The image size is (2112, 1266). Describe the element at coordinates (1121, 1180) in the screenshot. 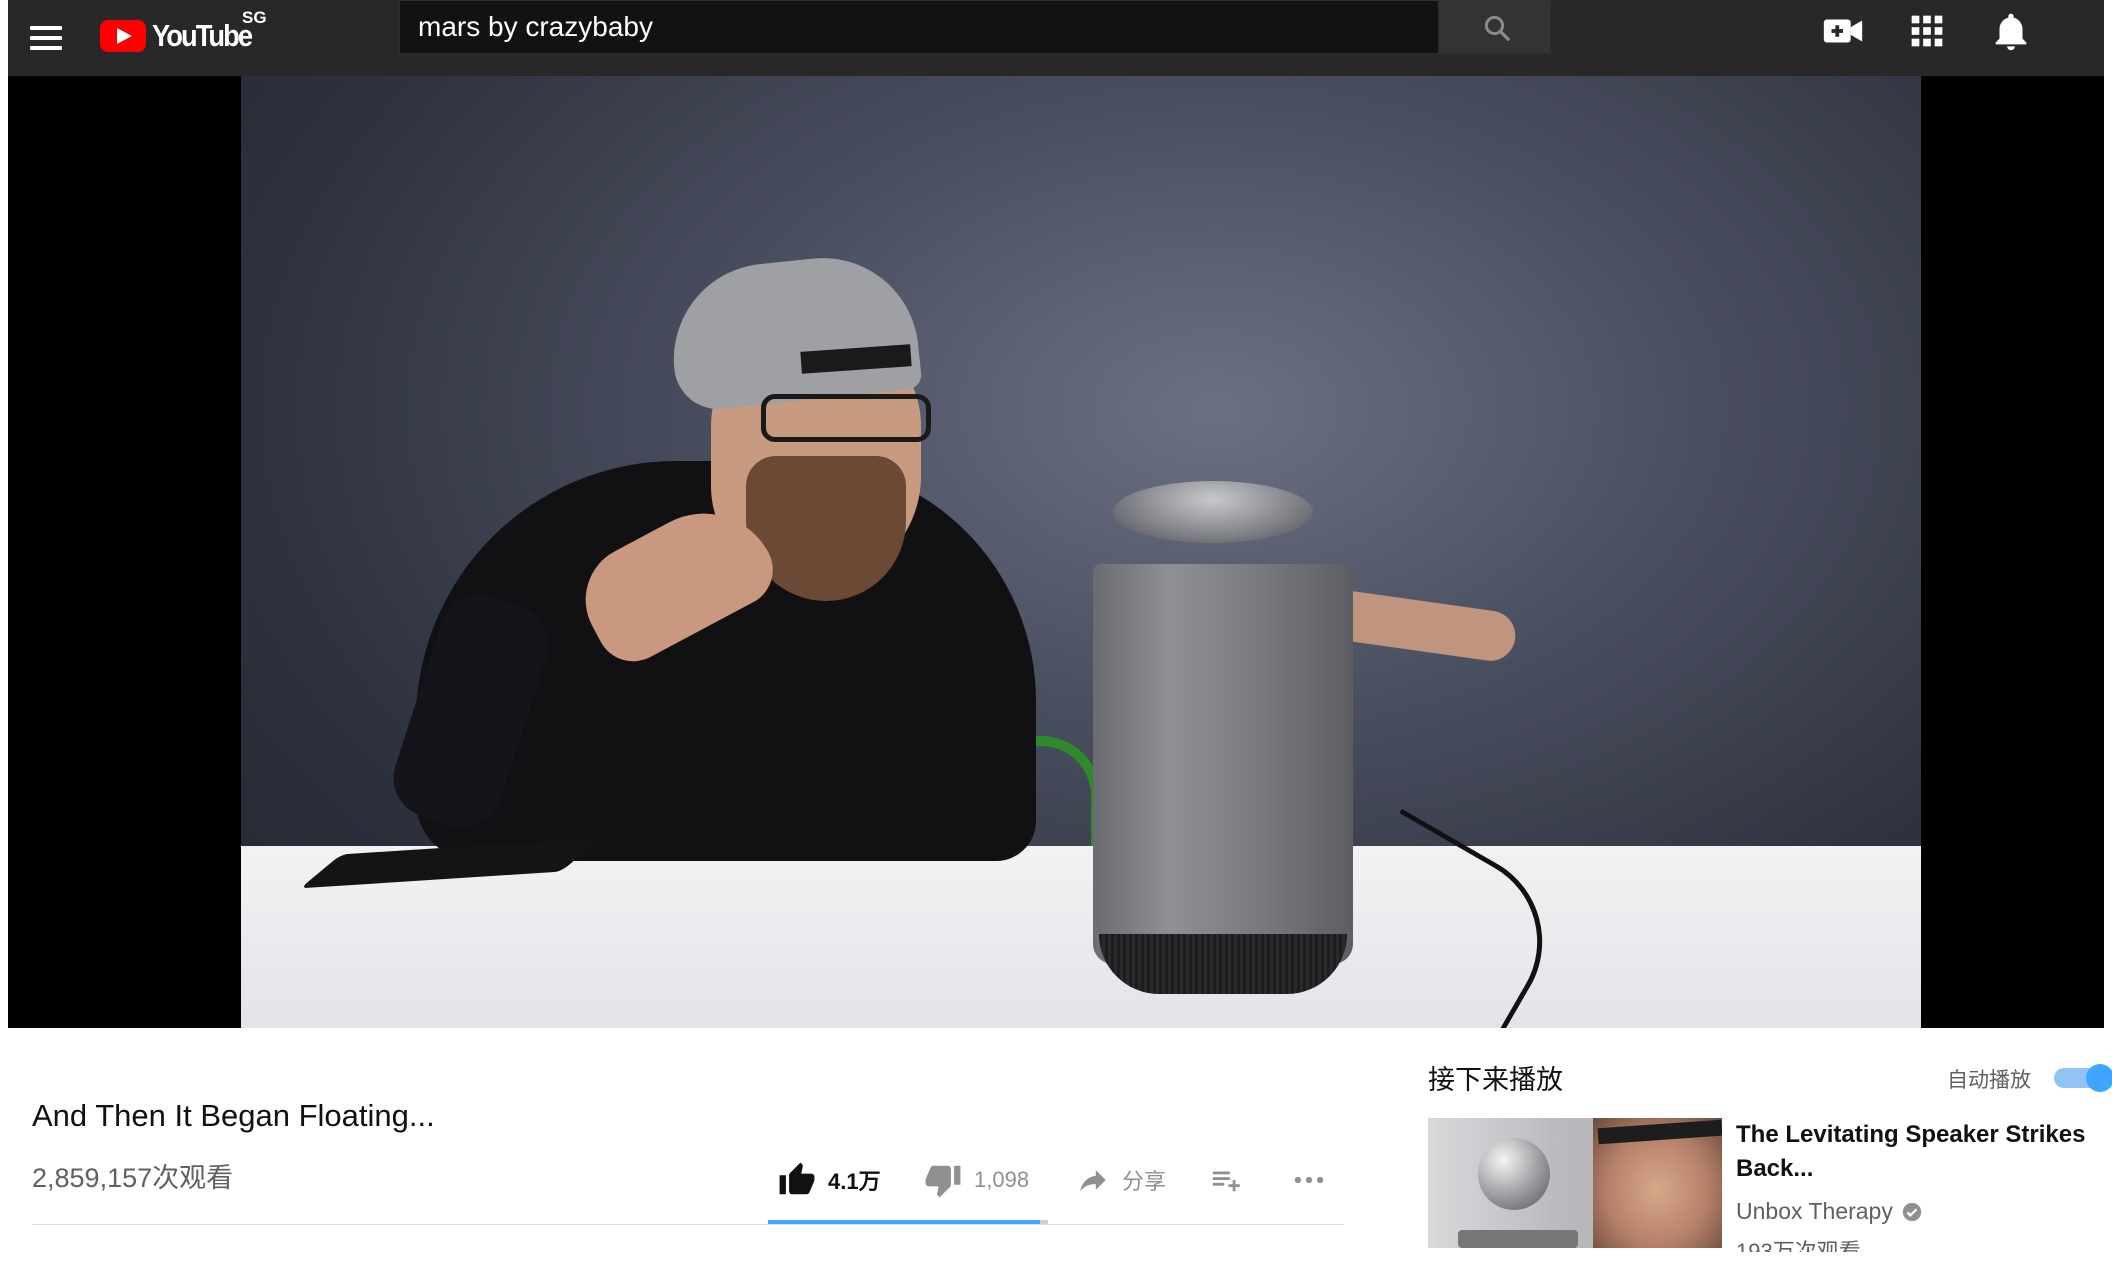

I see `share-button: 分享` at that location.